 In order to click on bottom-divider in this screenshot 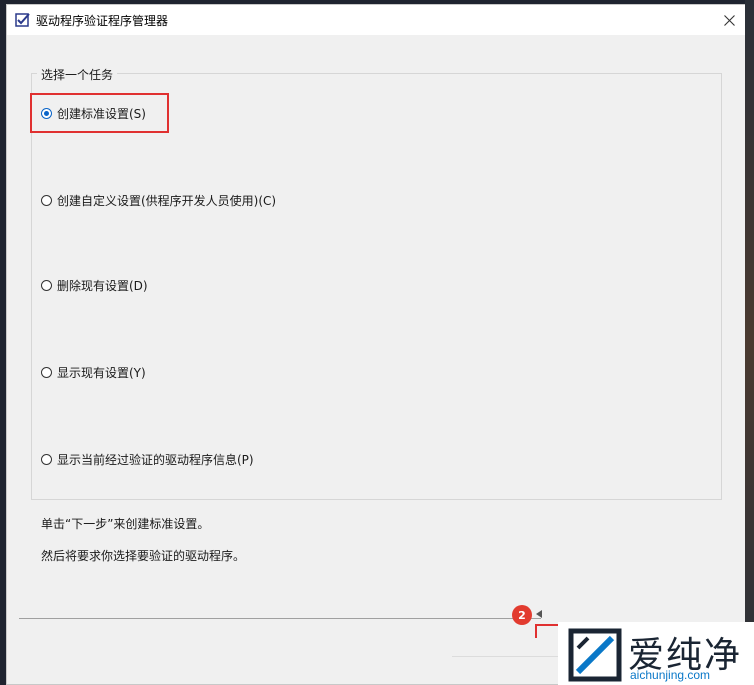, I will do `click(507, 656)`.